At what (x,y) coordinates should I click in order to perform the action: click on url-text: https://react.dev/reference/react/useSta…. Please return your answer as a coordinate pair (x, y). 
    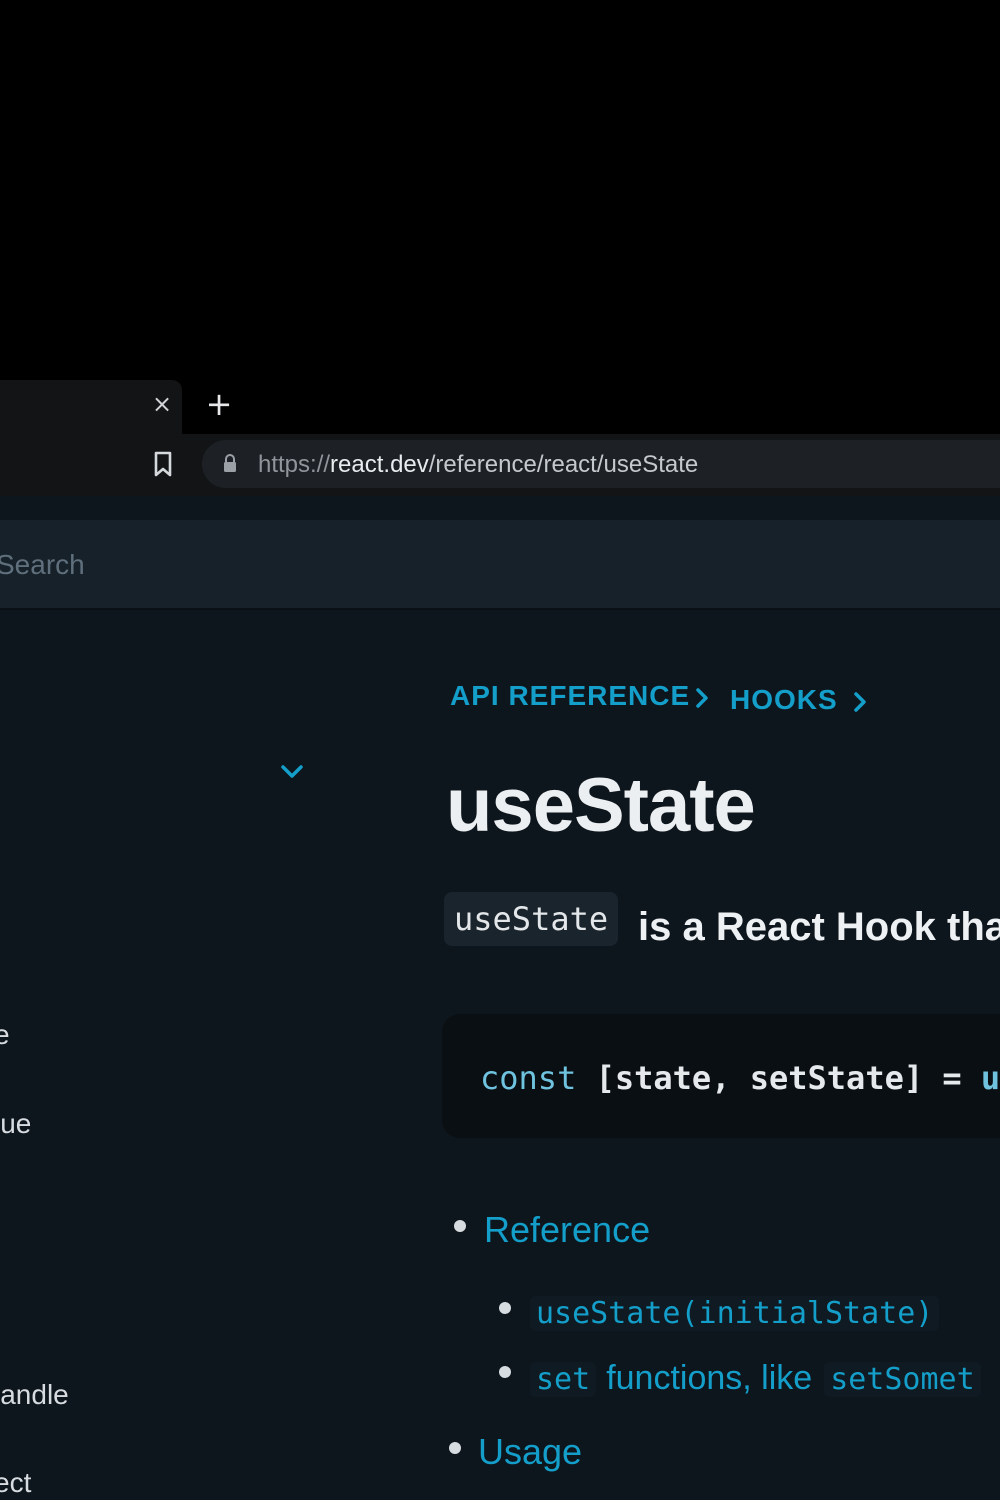
    Looking at the image, I should click on (478, 465).